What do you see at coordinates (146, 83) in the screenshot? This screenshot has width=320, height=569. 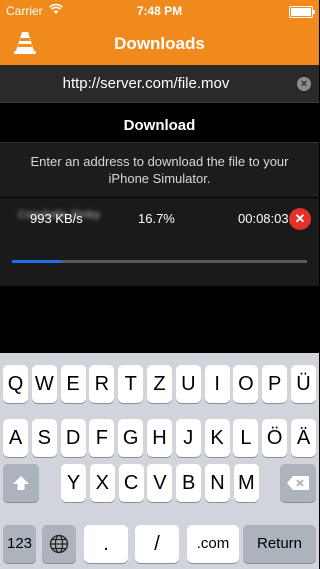 I see `url-input-value: http://server.com/file.mov` at bounding box center [146, 83].